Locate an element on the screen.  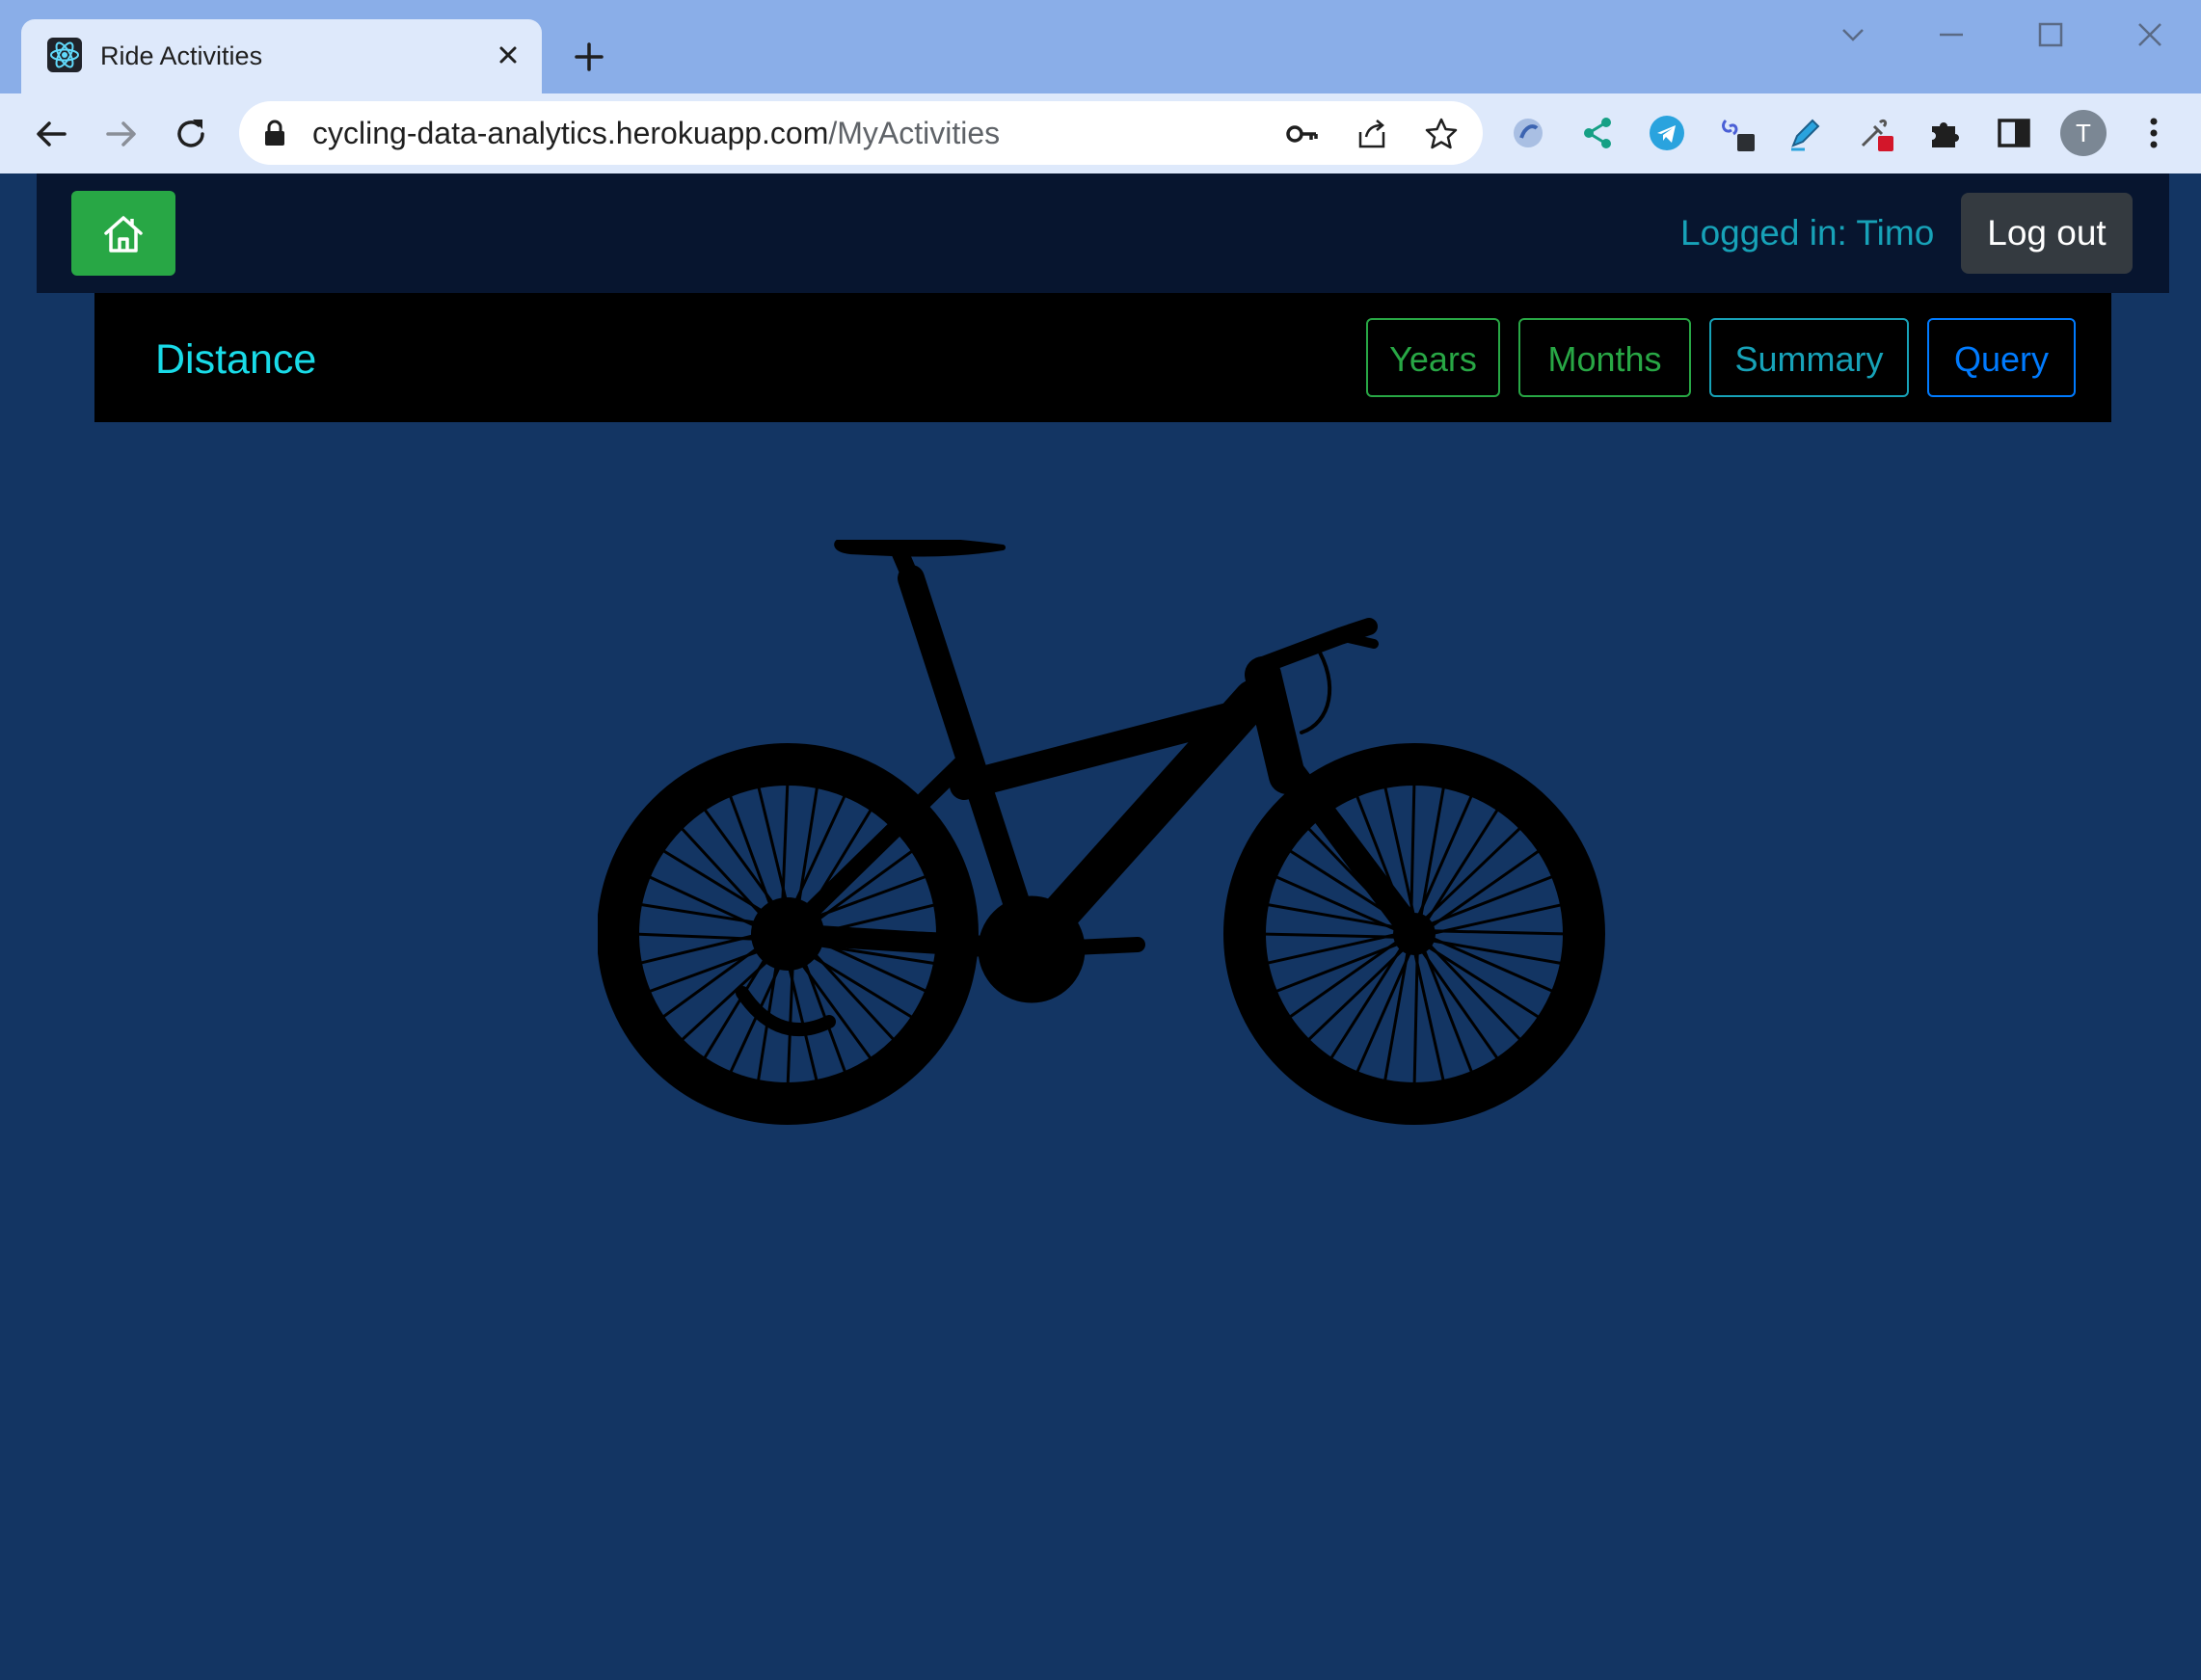
link-extension-icon is located at coordinates (1736, 133).